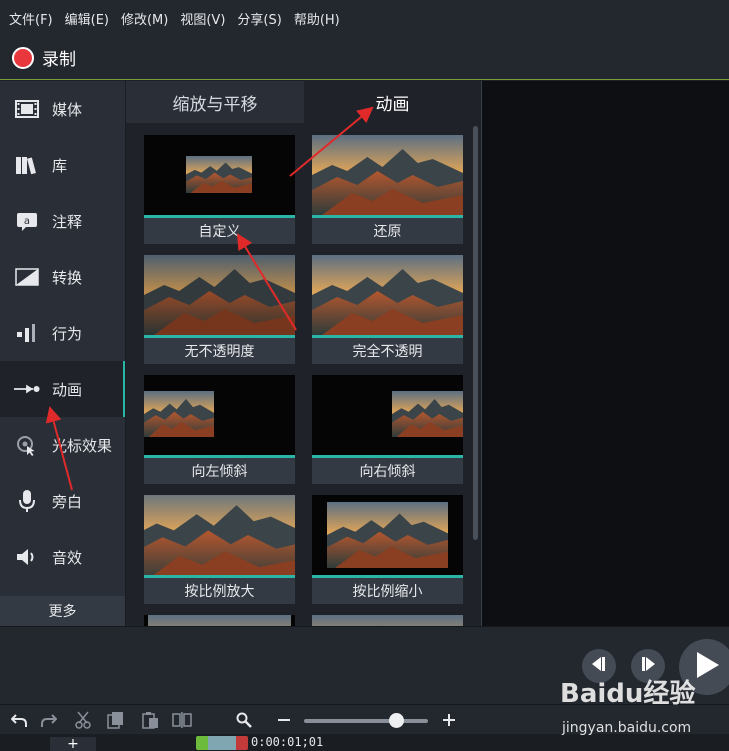  What do you see at coordinates (31, 18) in the screenshot?
I see `menu-file: 文件(F)` at bounding box center [31, 18].